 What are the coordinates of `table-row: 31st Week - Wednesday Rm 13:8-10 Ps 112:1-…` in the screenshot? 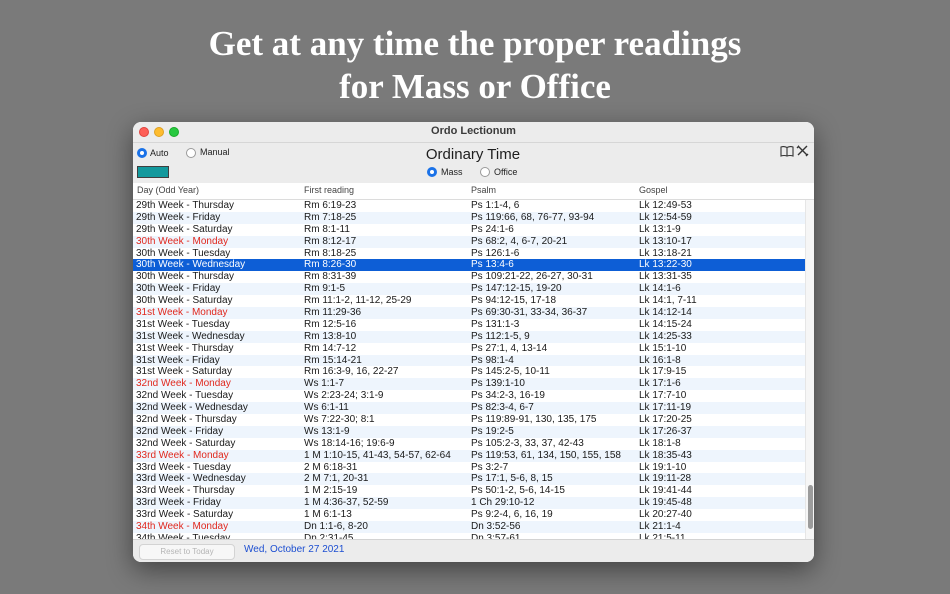 It's located at (469, 336).